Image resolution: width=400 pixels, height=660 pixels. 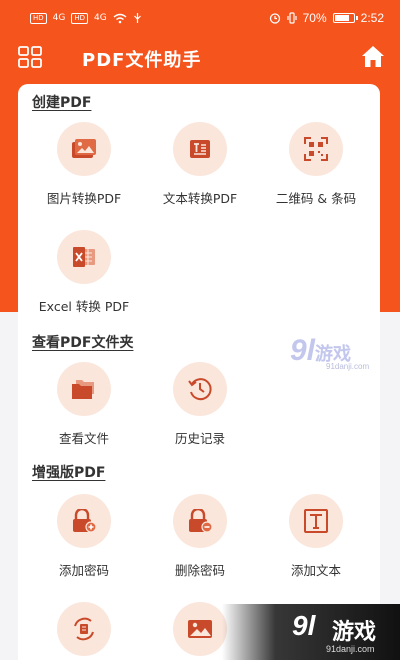 I want to click on grid-menu-icon, so click(x=30, y=57).